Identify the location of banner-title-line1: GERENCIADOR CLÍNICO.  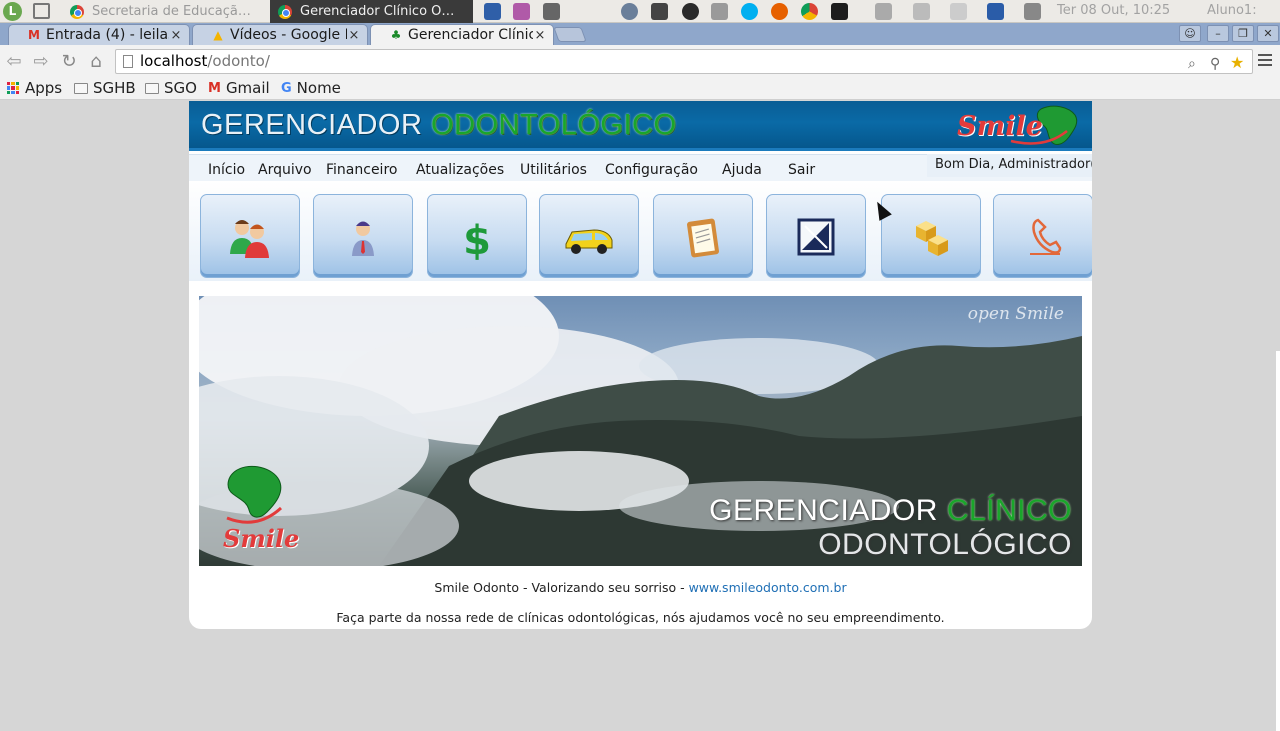
(890, 511).